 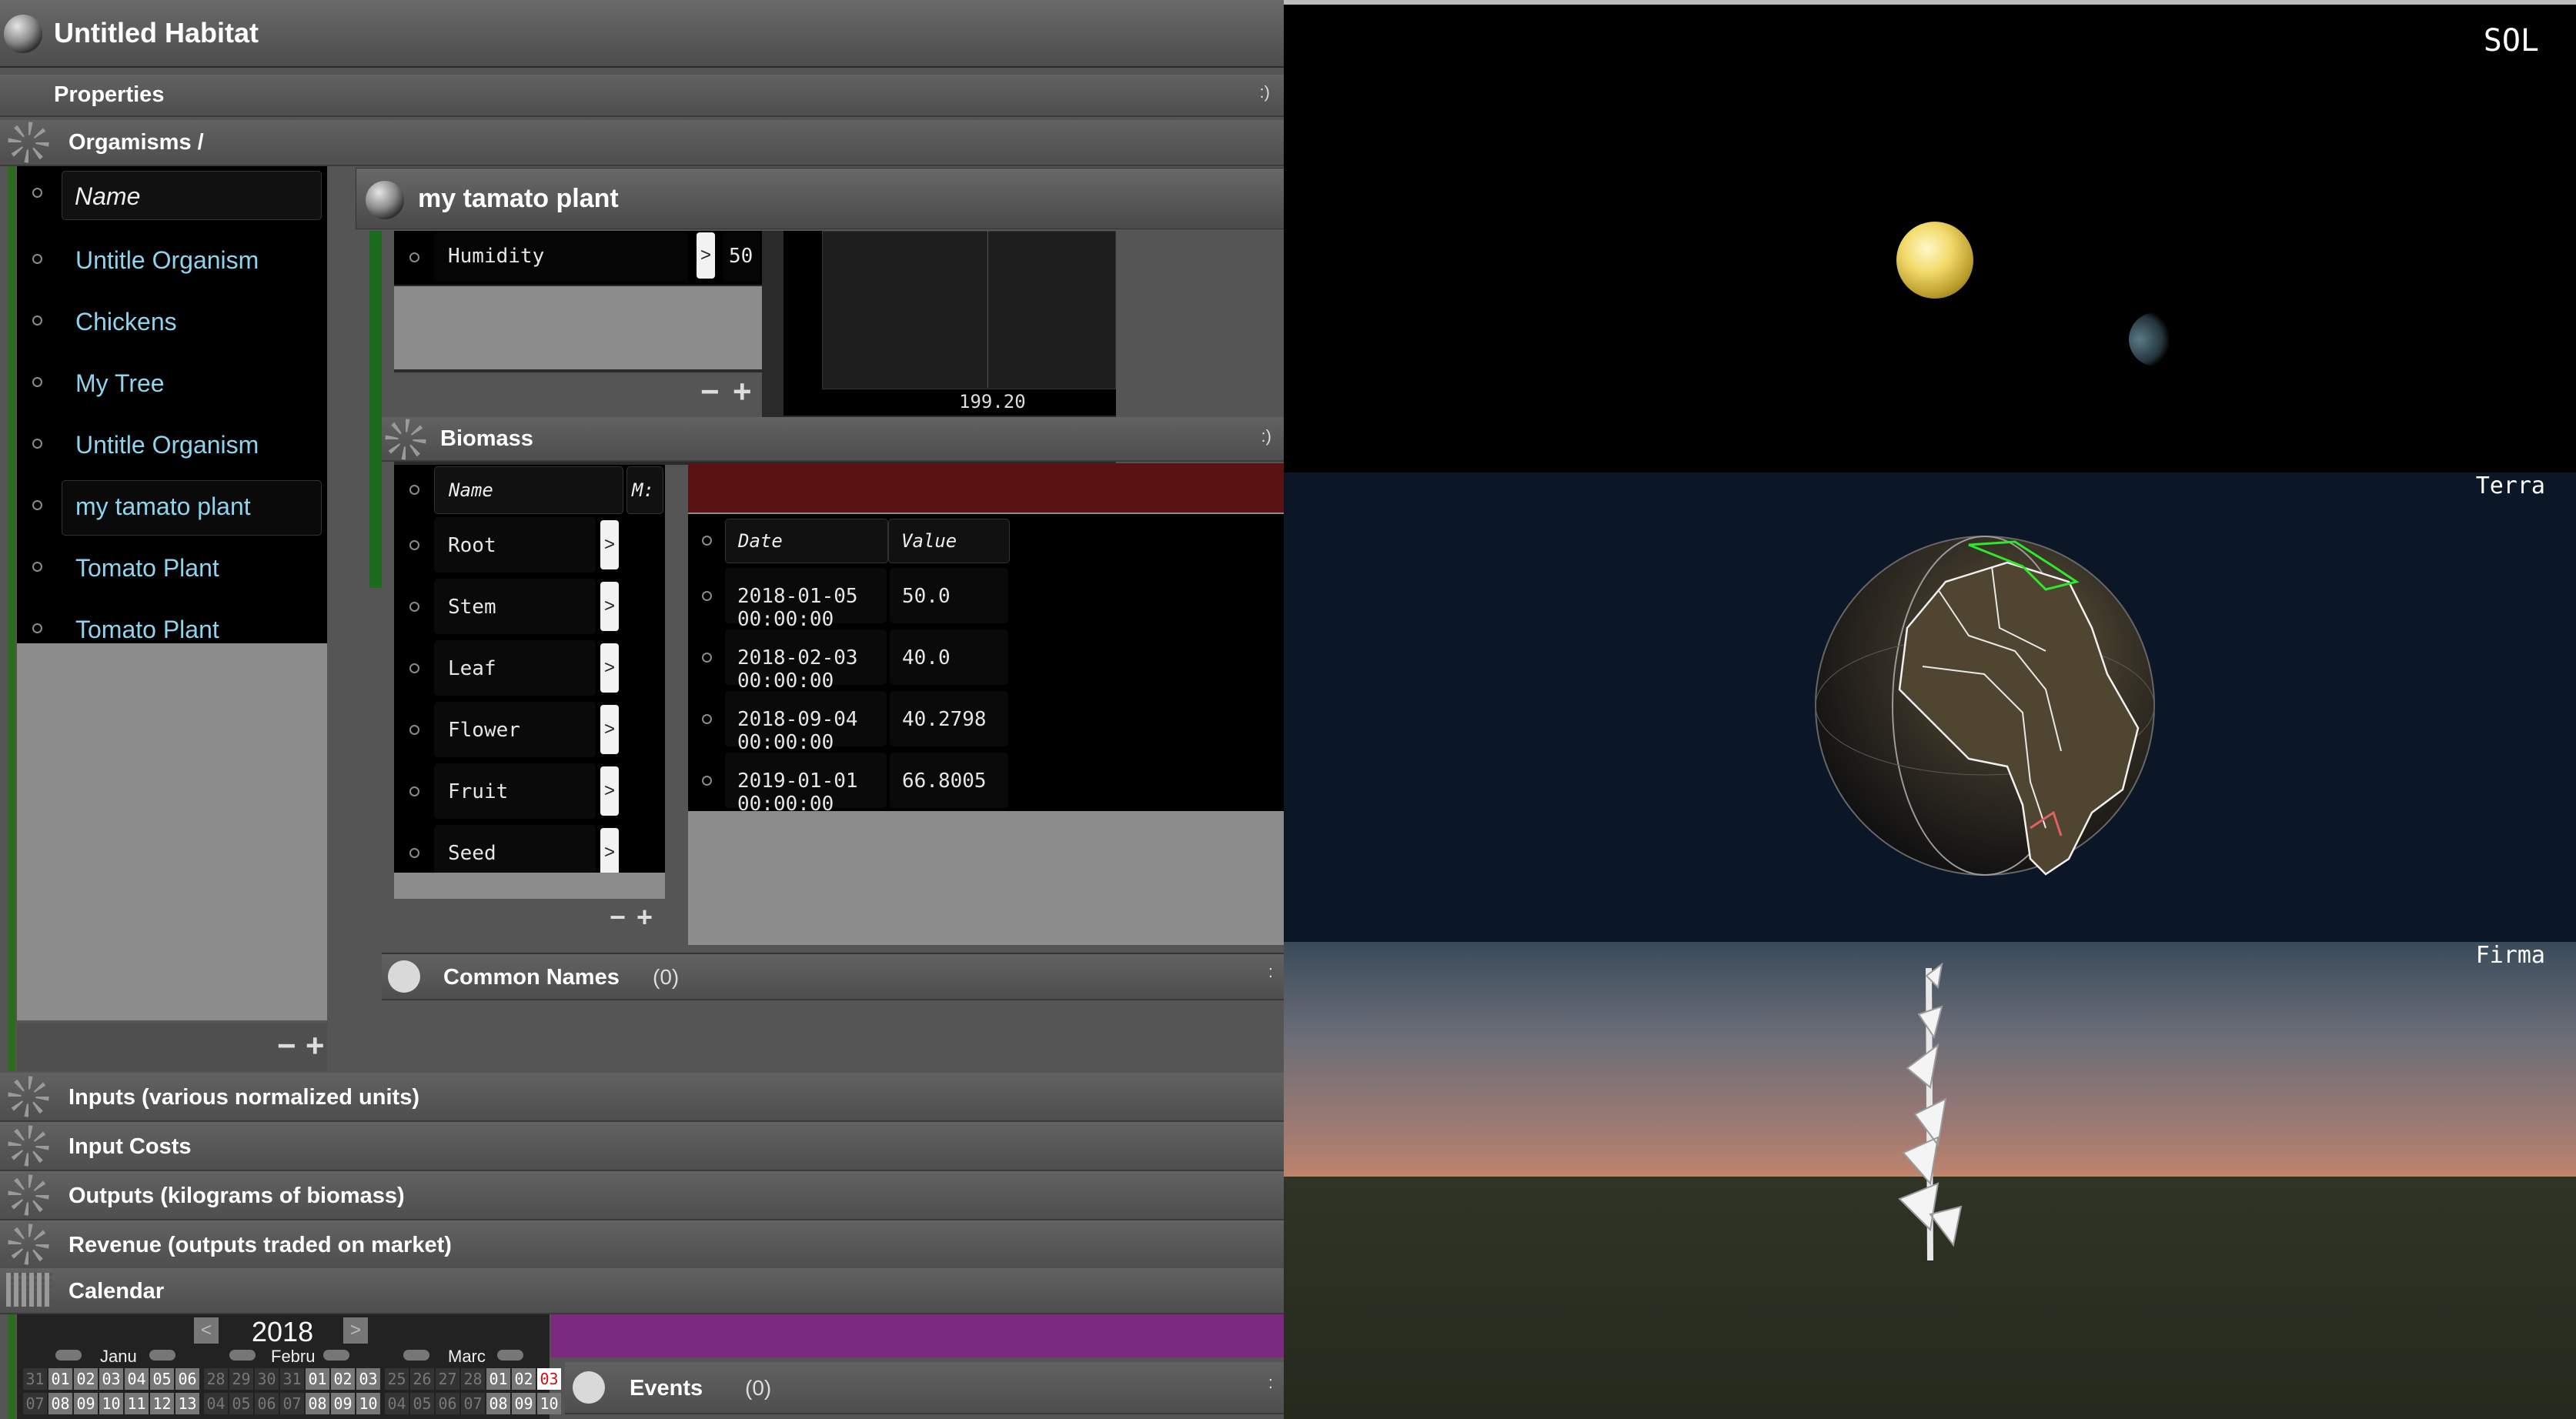 I want to click on humidity-value-cell: 50, so click(x=741, y=257).